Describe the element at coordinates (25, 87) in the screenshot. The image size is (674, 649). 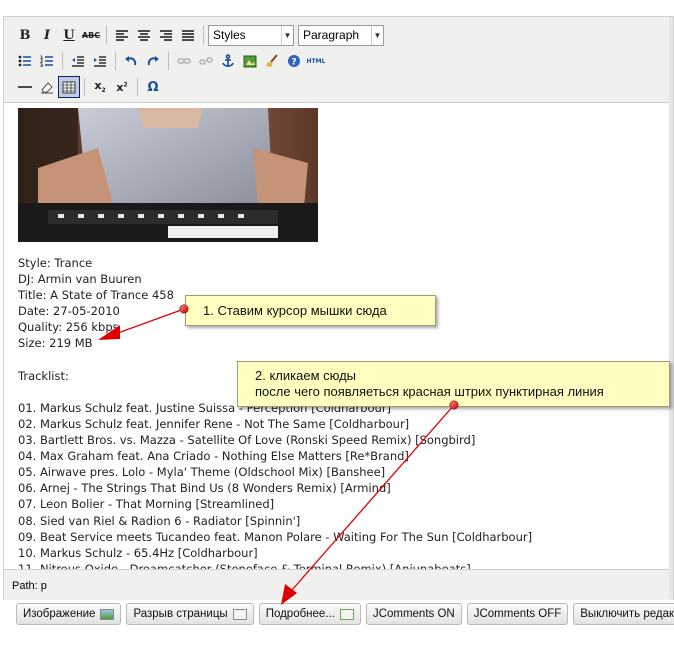
I see `horizontal-rule-button` at that location.